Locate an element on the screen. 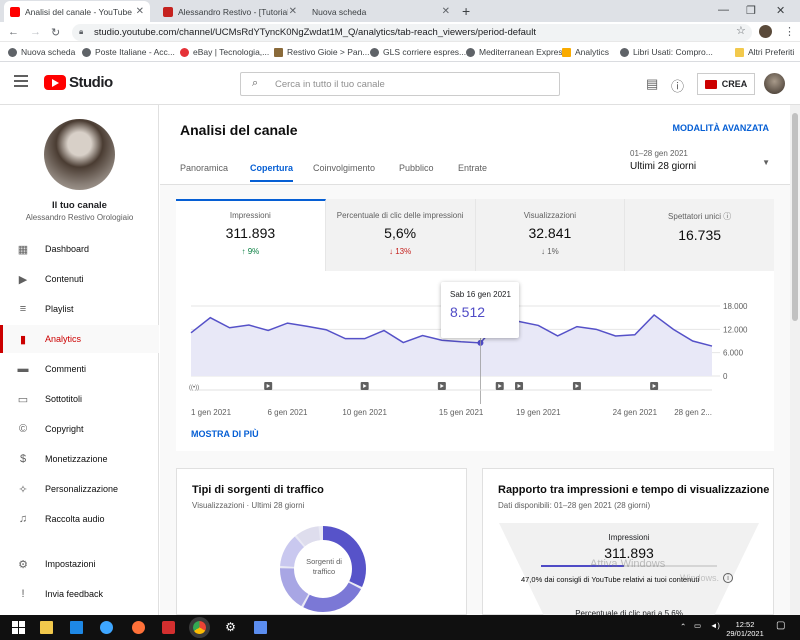  video-camera-icon is located at coordinates (710, 84).